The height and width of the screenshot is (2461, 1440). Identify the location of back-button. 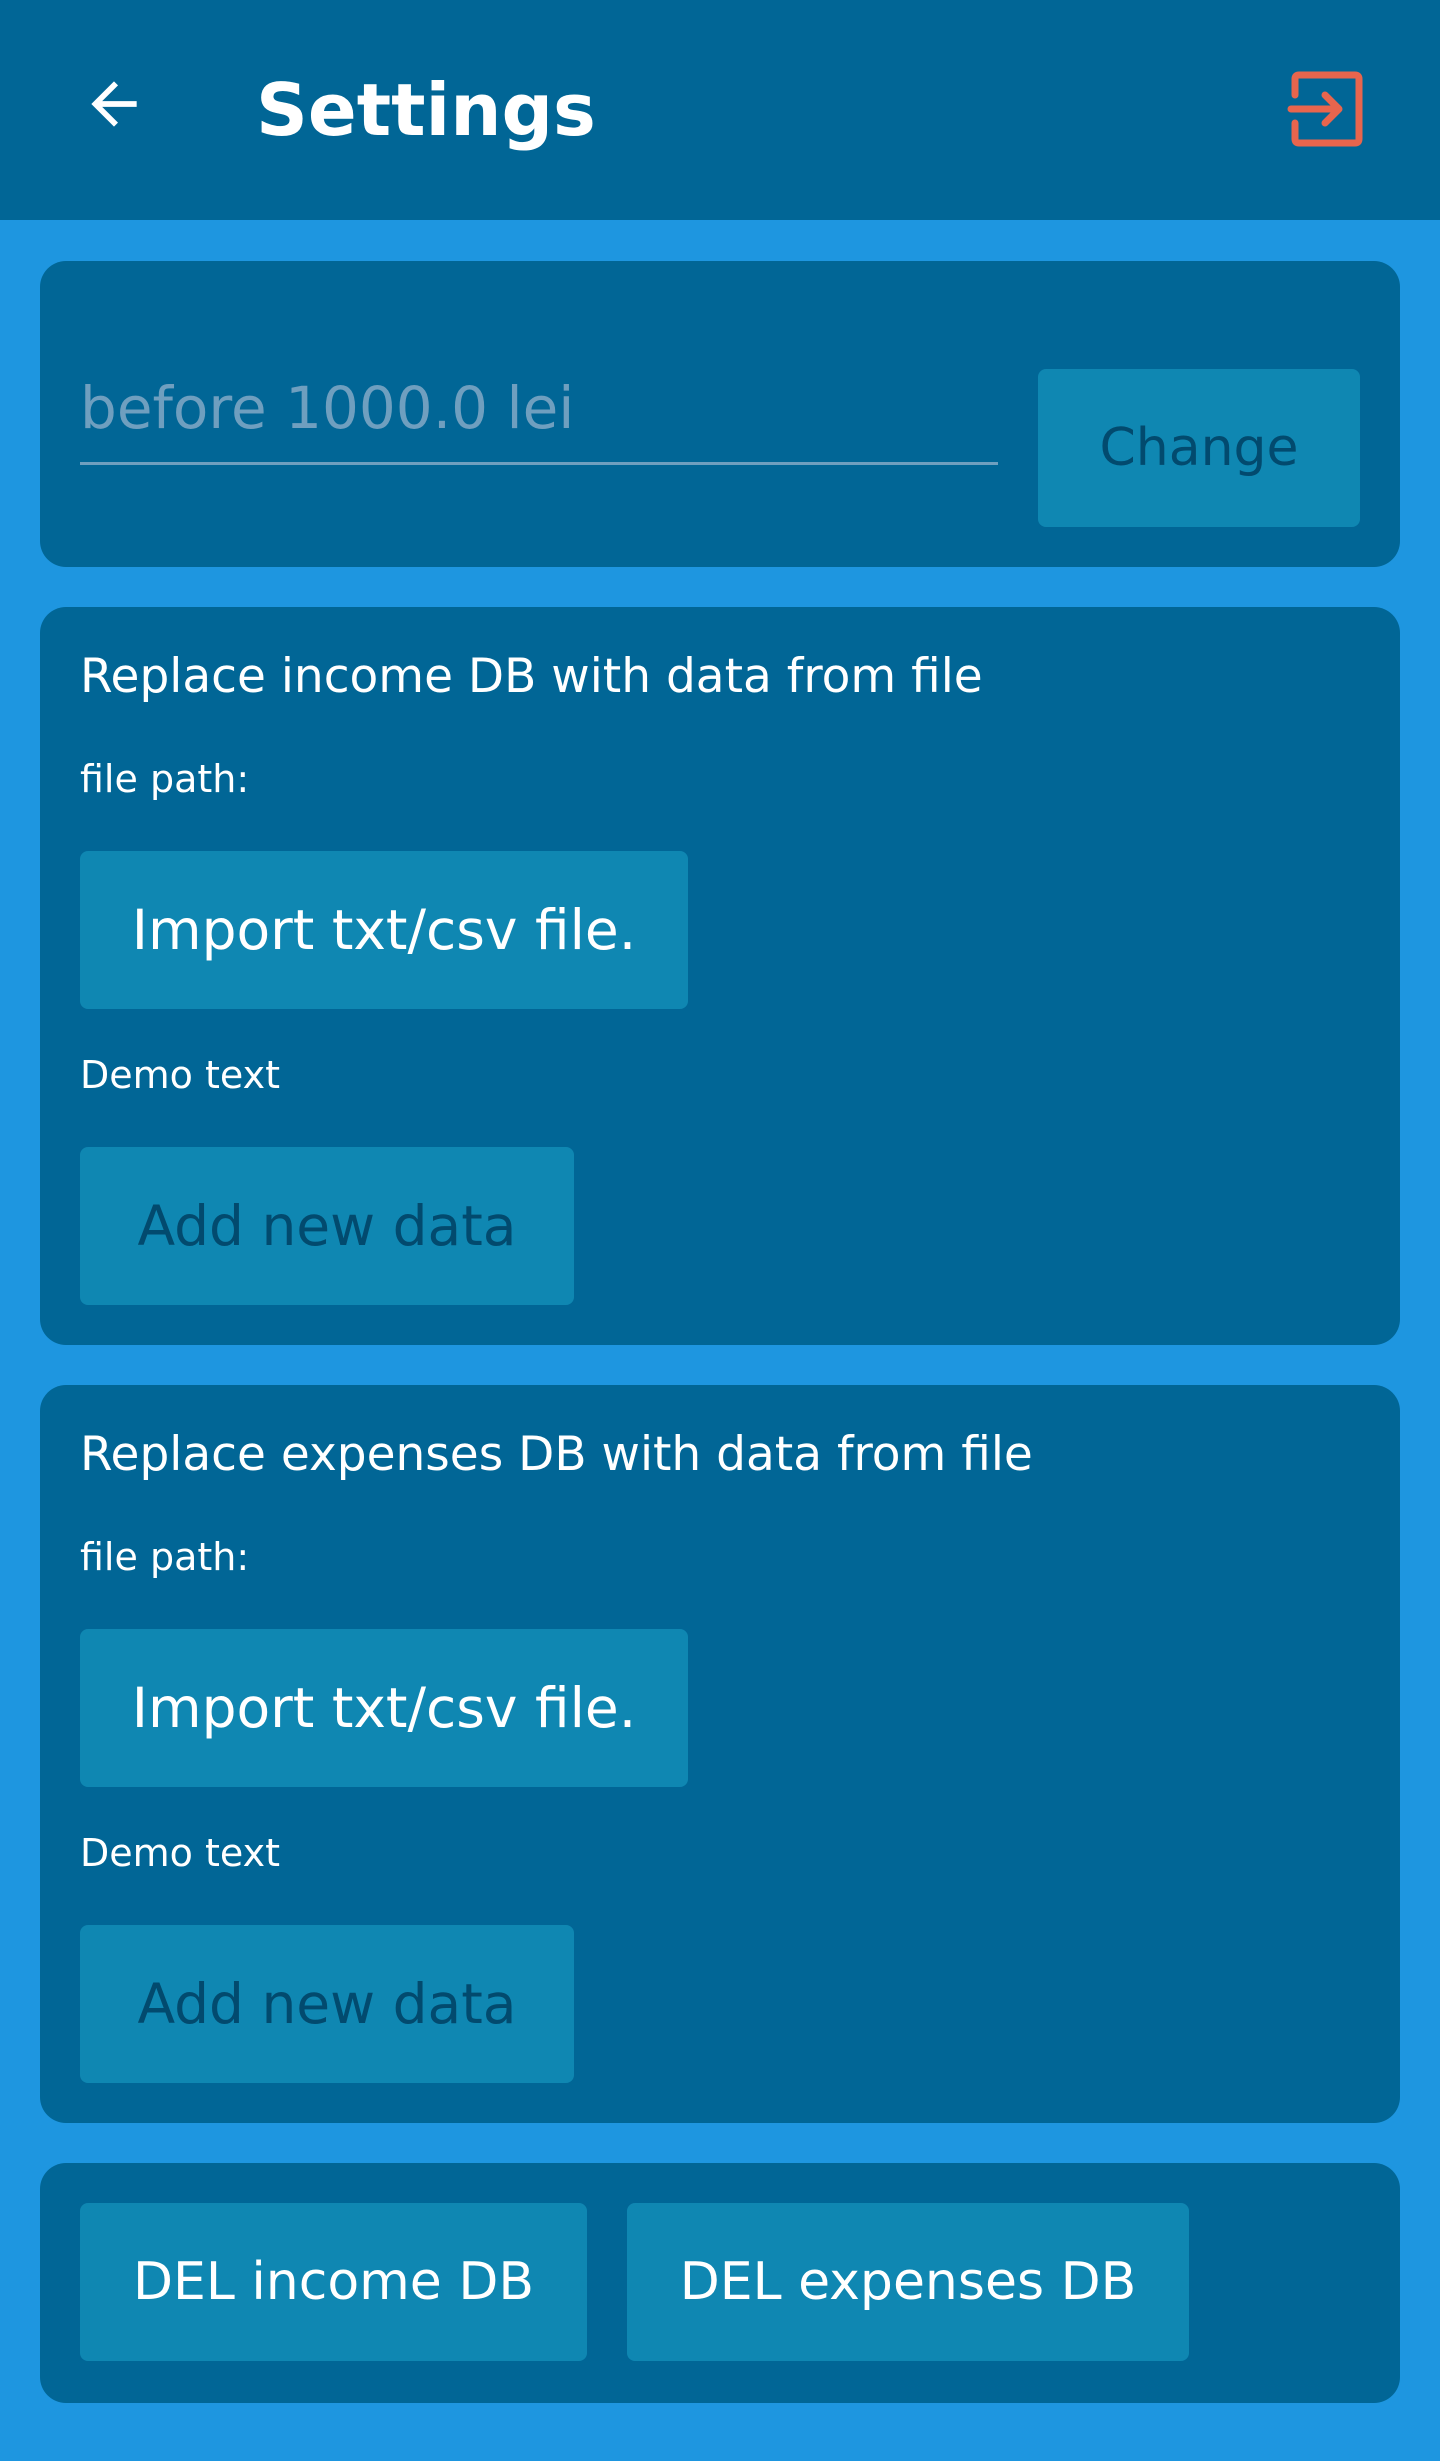
(114, 104).